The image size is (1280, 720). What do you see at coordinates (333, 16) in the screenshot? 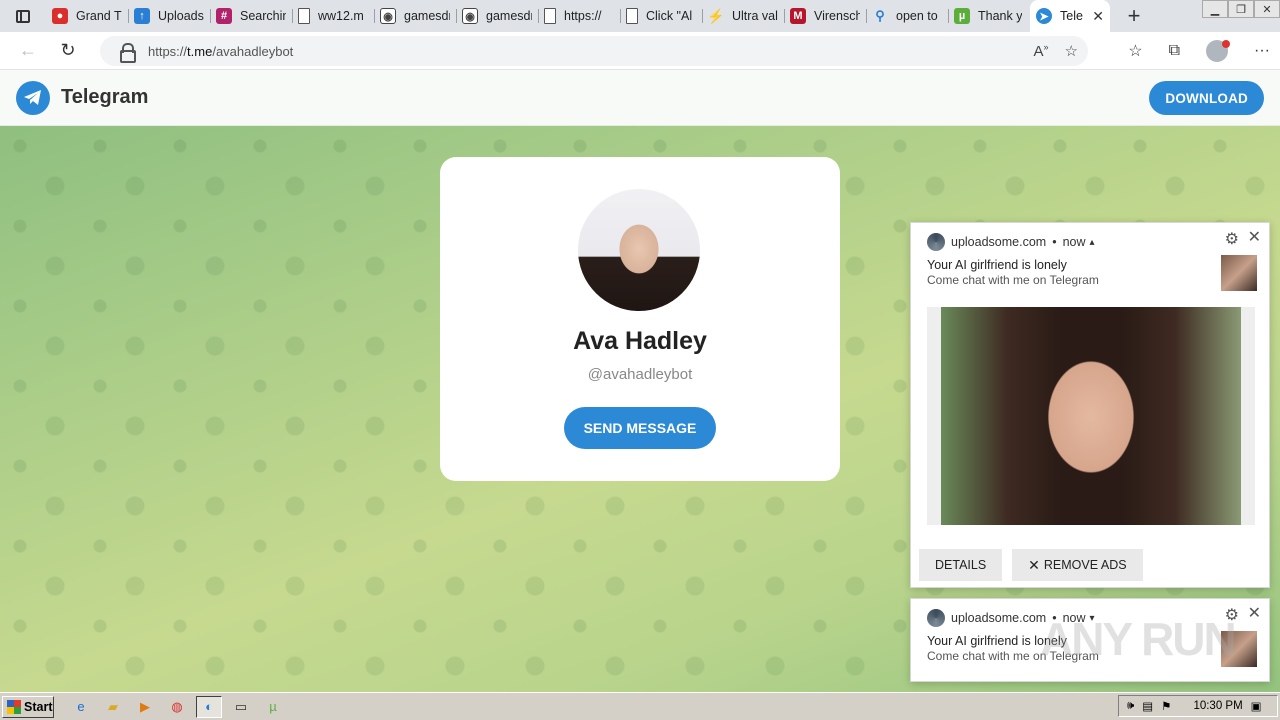
I see `tab: ww12.m` at bounding box center [333, 16].